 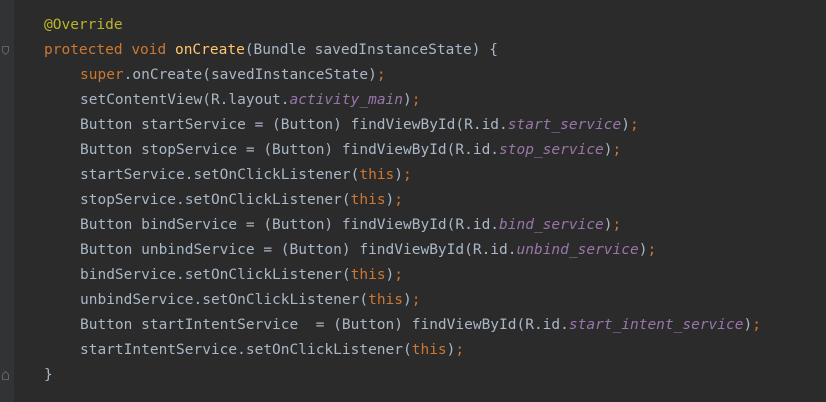 I want to click on code-line: super.onCreate(savedInstanceState);, so click(x=402, y=75).